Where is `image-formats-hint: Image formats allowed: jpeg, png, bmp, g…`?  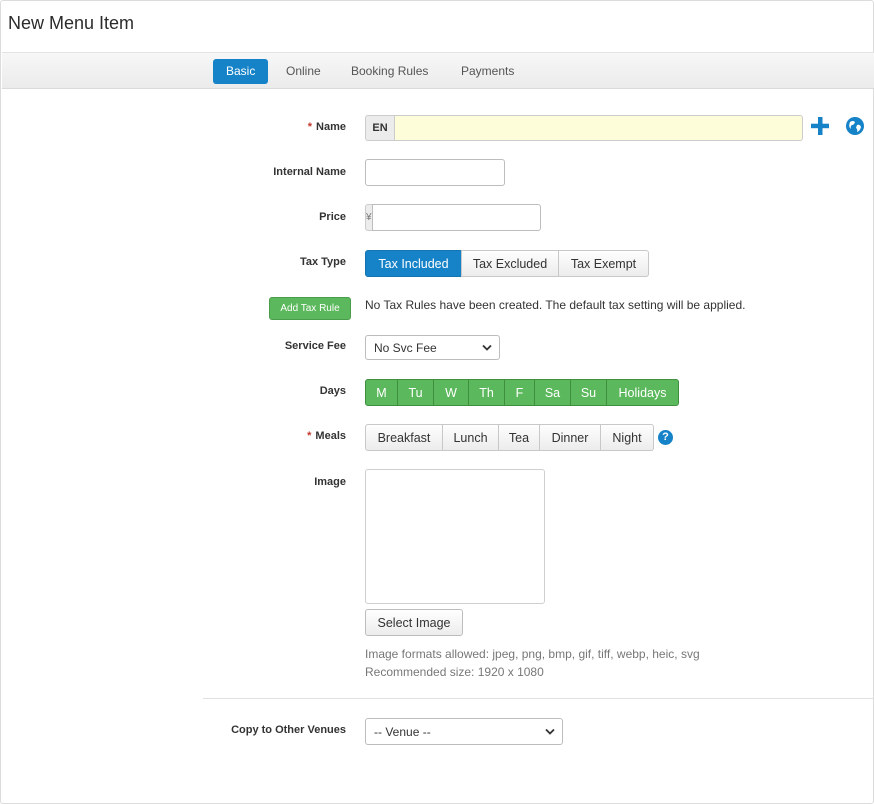
image-formats-hint: Image formats allowed: jpeg, png, bmp, g… is located at coordinates (532, 654).